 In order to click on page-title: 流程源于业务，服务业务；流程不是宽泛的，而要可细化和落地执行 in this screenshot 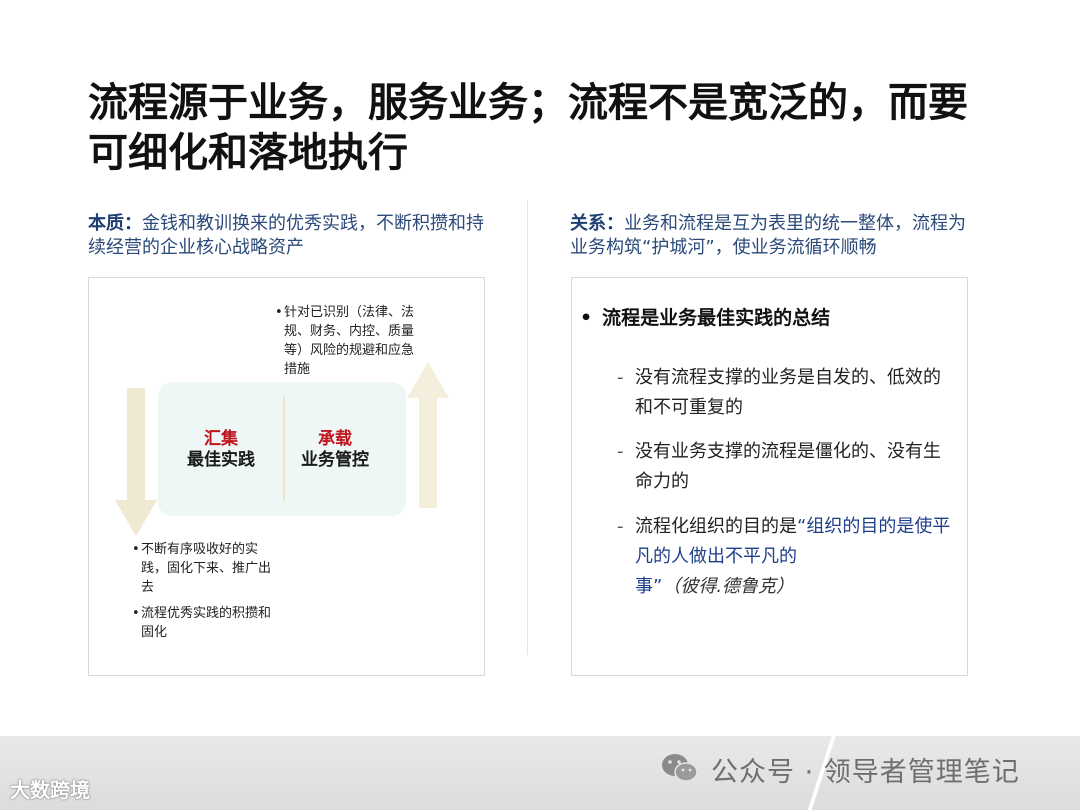, I will do `click(528, 128)`.